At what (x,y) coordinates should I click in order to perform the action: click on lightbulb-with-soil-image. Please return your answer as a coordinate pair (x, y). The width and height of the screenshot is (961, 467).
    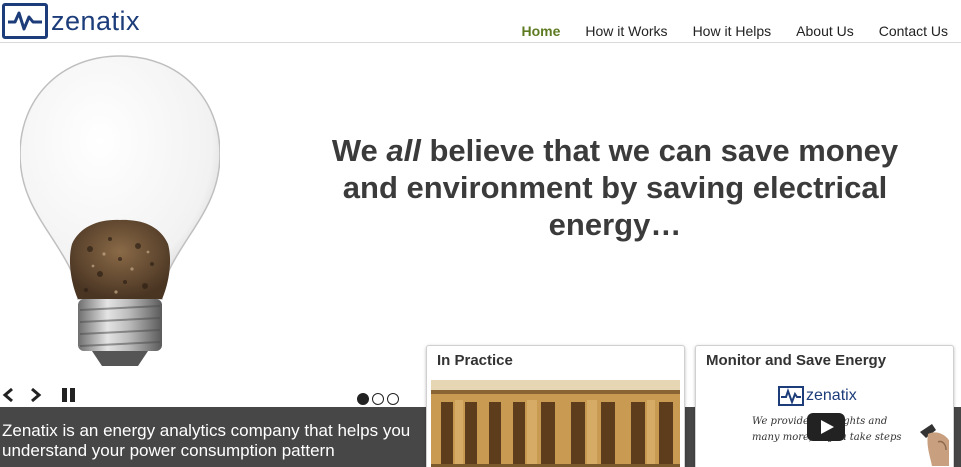
    Looking at the image, I should click on (120, 210).